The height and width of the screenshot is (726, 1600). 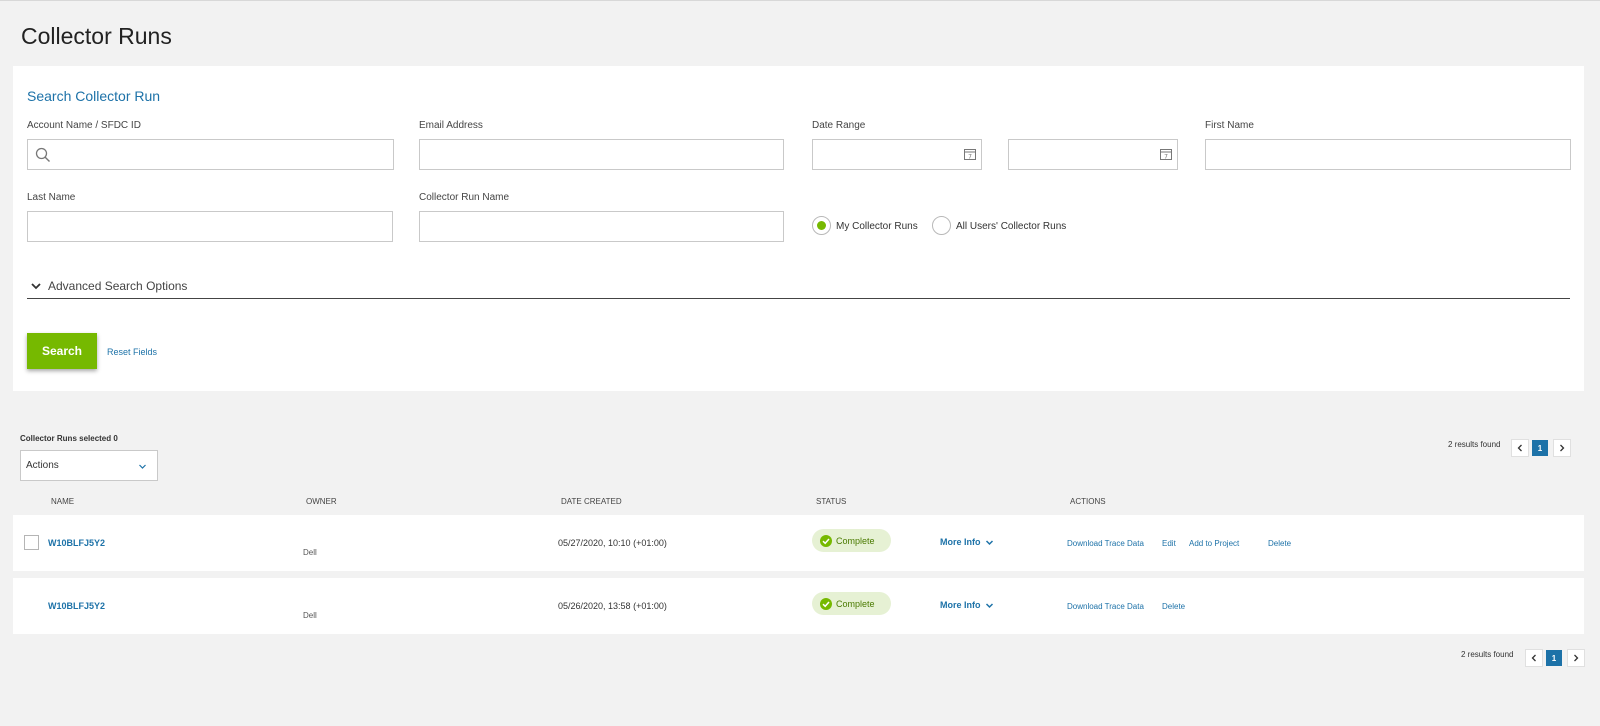 What do you see at coordinates (1011, 226) in the screenshot?
I see `all-users-runs-radio-label: All Users' Collector Runs` at bounding box center [1011, 226].